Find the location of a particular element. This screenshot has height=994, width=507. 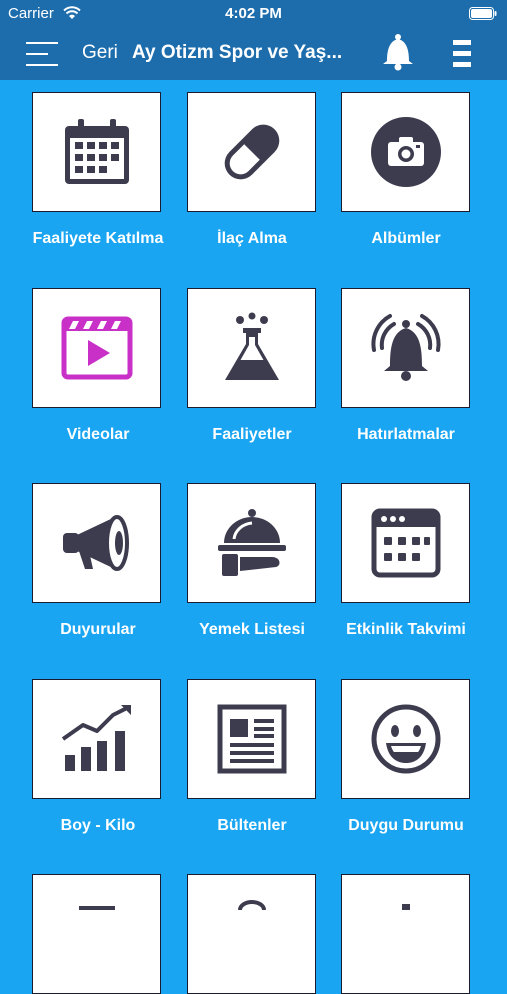

tile-ilac-alma is located at coordinates (251, 152).